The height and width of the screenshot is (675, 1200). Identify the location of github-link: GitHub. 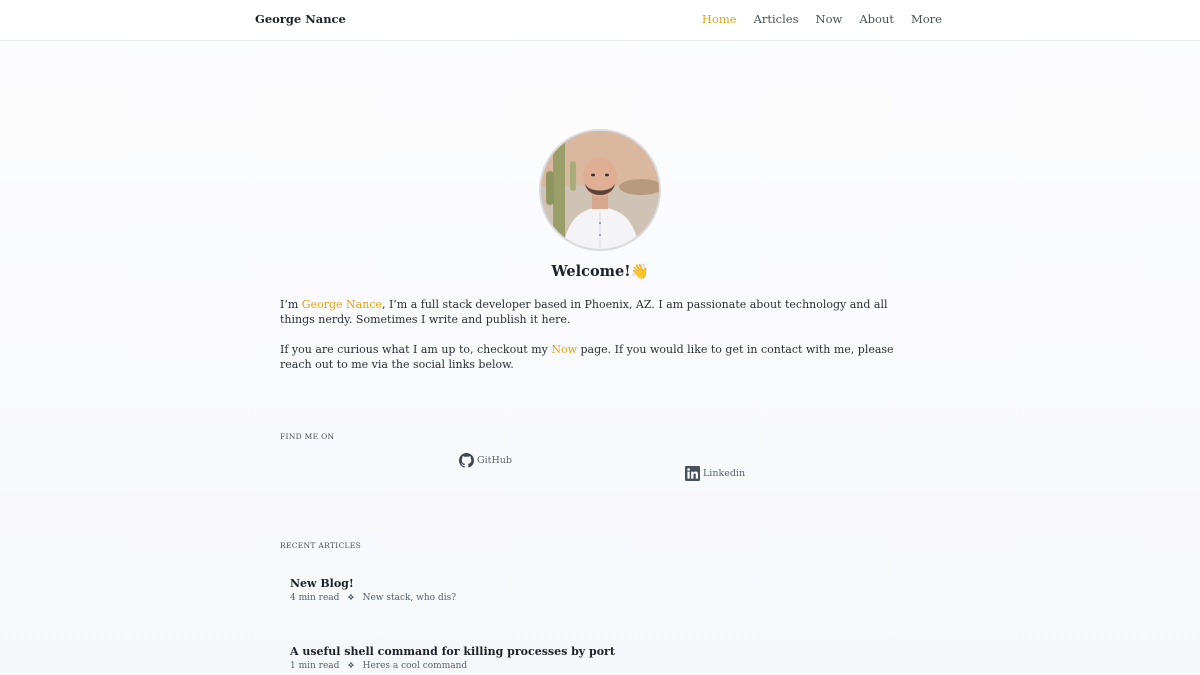
(485, 460).